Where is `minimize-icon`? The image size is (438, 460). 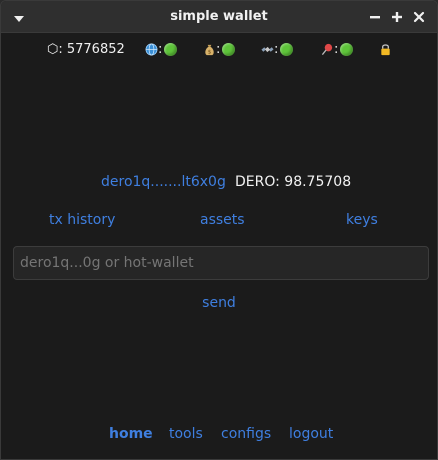
minimize-icon is located at coordinates (375, 17).